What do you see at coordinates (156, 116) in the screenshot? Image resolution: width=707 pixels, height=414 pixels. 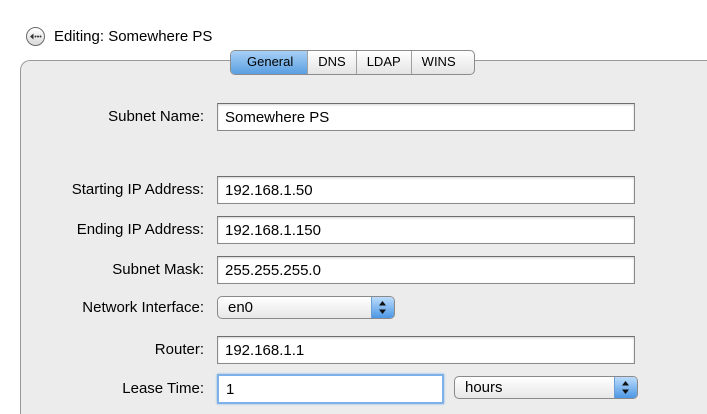 I see `subnet-name-label: Subnet Name:` at bounding box center [156, 116].